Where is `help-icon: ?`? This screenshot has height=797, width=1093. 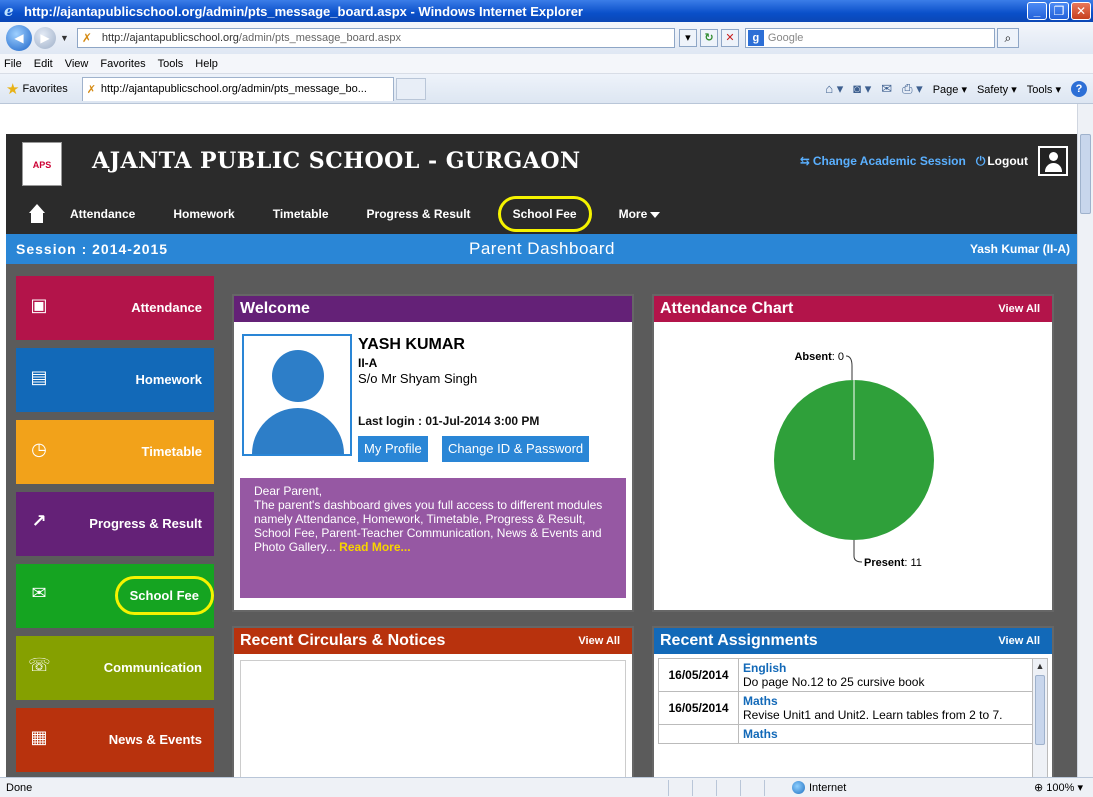 help-icon: ? is located at coordinates (1079, 89).